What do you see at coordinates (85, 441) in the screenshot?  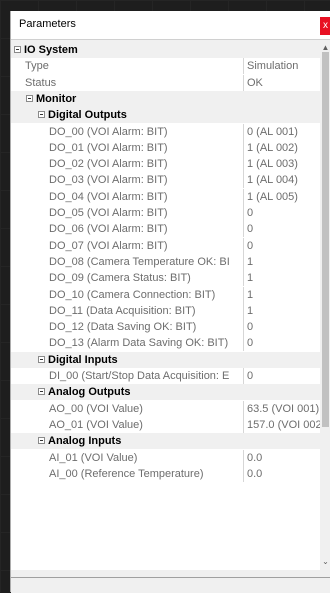 I see `category-label: Analog Inputs` at bounding box center [85, 441].